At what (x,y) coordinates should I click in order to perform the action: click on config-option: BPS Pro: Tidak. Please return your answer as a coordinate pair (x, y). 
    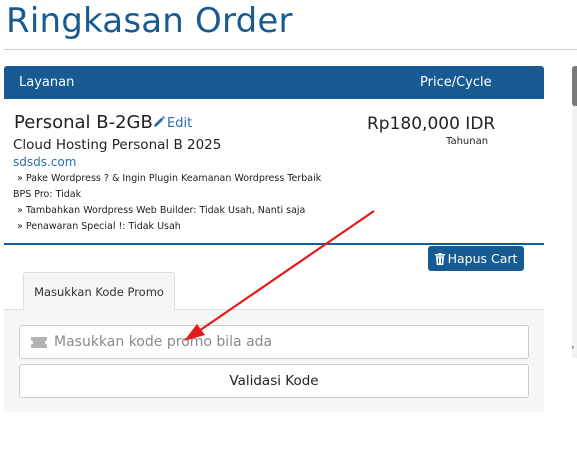
    Looking at the image, I should click on (47, 194).